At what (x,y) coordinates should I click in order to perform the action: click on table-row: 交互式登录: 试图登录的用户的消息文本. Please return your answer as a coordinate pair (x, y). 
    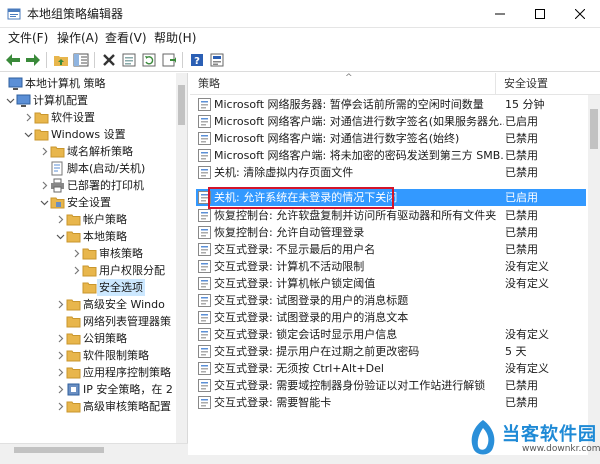
    Looking at the image, I should click on (391, 317).